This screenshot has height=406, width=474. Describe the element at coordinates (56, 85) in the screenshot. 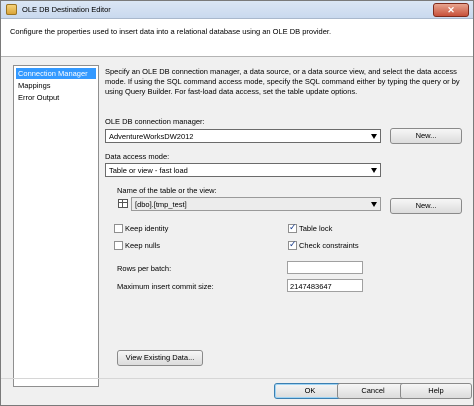

I see `nav-item-mappings: Mappings` at that location.